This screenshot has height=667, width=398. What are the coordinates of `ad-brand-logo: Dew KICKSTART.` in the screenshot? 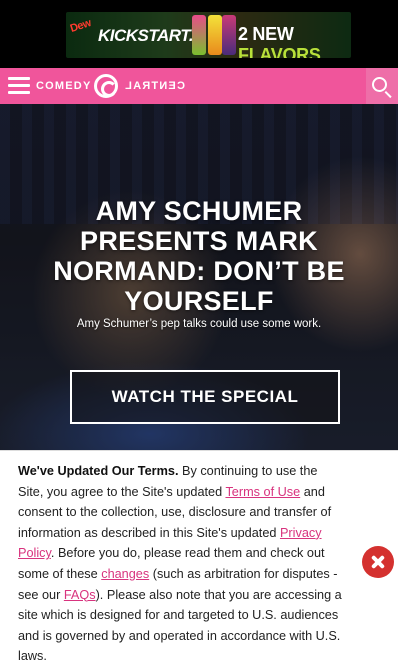 It's located at (131, 34).